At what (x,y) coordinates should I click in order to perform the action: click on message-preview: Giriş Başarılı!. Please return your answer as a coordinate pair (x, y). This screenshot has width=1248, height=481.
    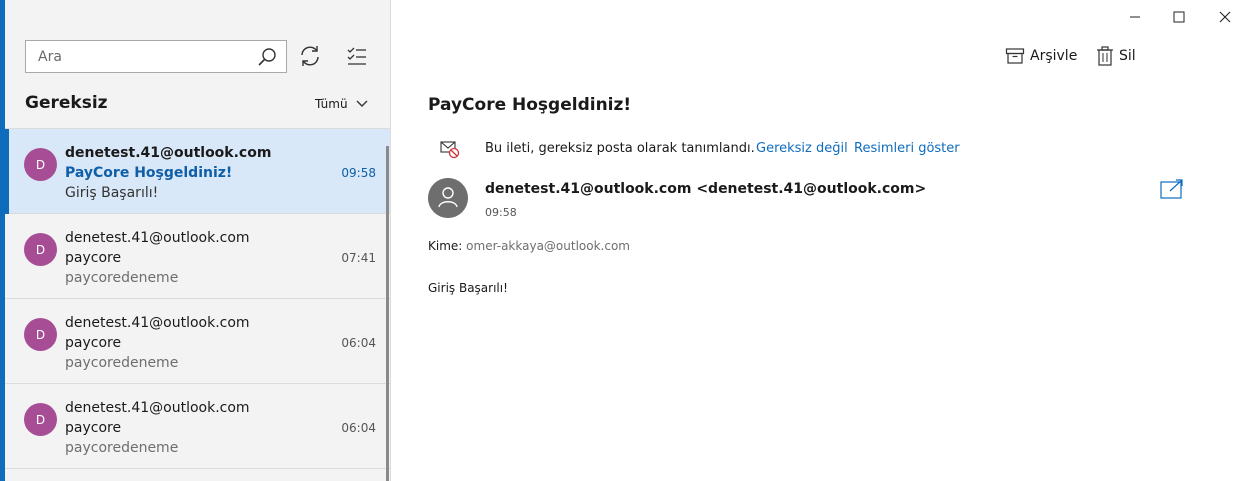
    Looking at the image, I should click on (112, 193).